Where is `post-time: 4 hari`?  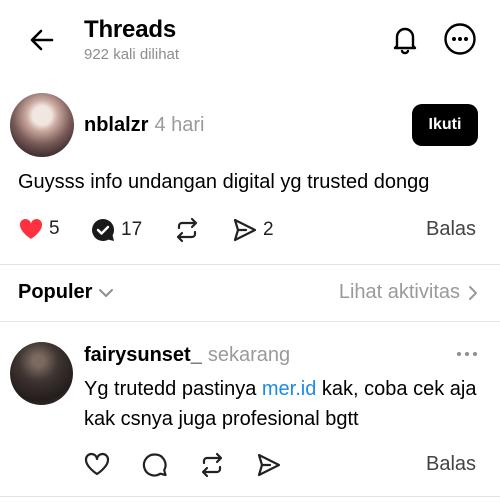 post-time: 4 hari is located at coordinates (179, 125).